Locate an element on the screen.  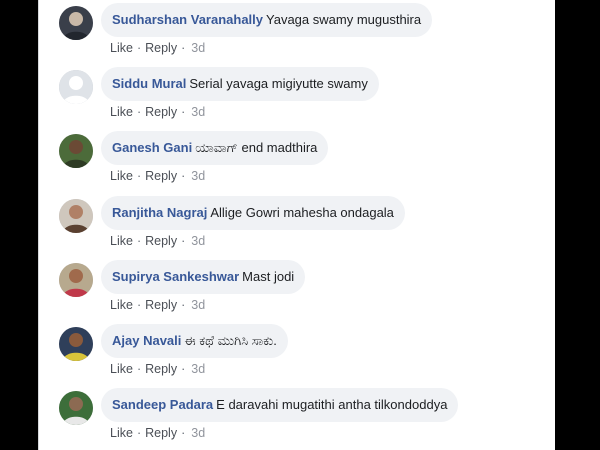
comment-bubble: Ganesh Gani ಯಾವಾಗ್ end madthira is located at coordinates (215, 148).